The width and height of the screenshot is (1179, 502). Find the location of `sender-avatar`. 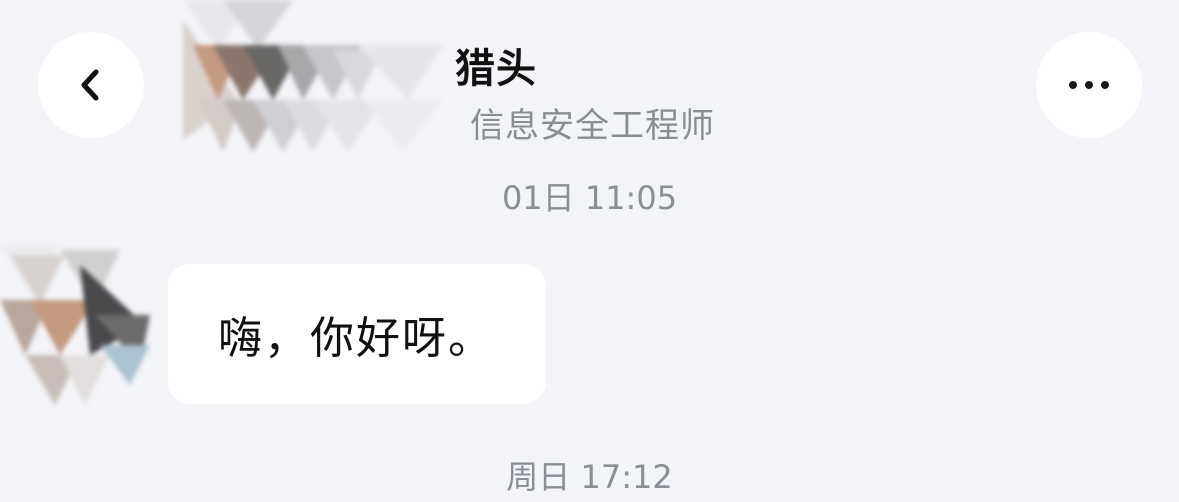

sender-avatar is located at coordinates (75, 327).